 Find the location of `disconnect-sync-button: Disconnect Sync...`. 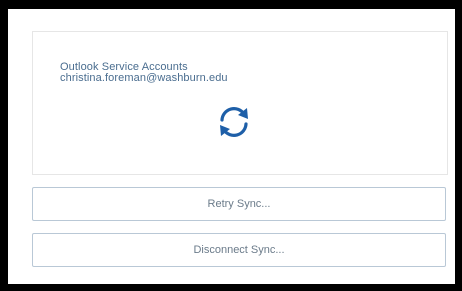

disconnect-sync-button: Disconnect Sync... is located at coordinates (239, 250).